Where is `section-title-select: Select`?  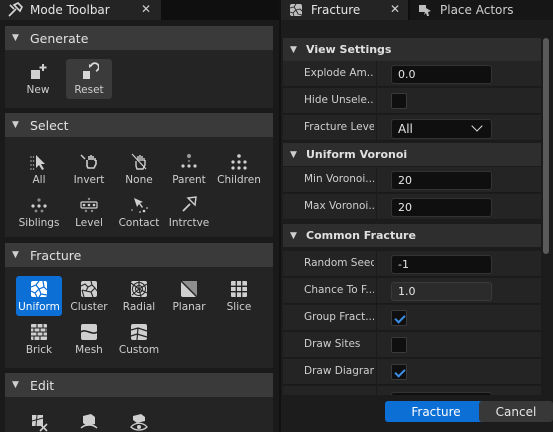
section-title-select: Select is located at coordinates (49, 125).